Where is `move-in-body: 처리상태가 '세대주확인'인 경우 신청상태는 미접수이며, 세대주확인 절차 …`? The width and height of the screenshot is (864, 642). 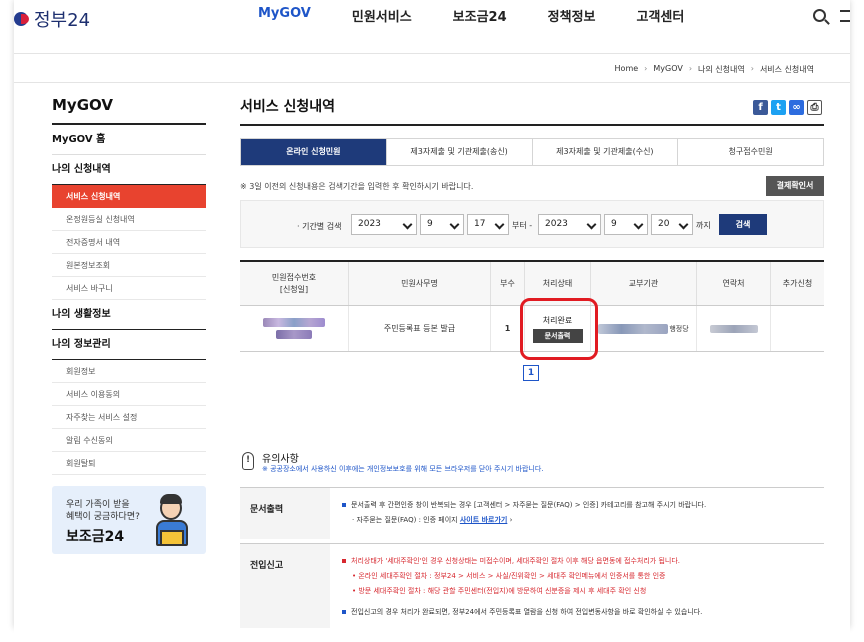
move-in-body: 처리상태가 '세대주확인'인 경우 신청상태는 미접수이며, 세대주확인 절차 … is located at coordinates (577, 586).